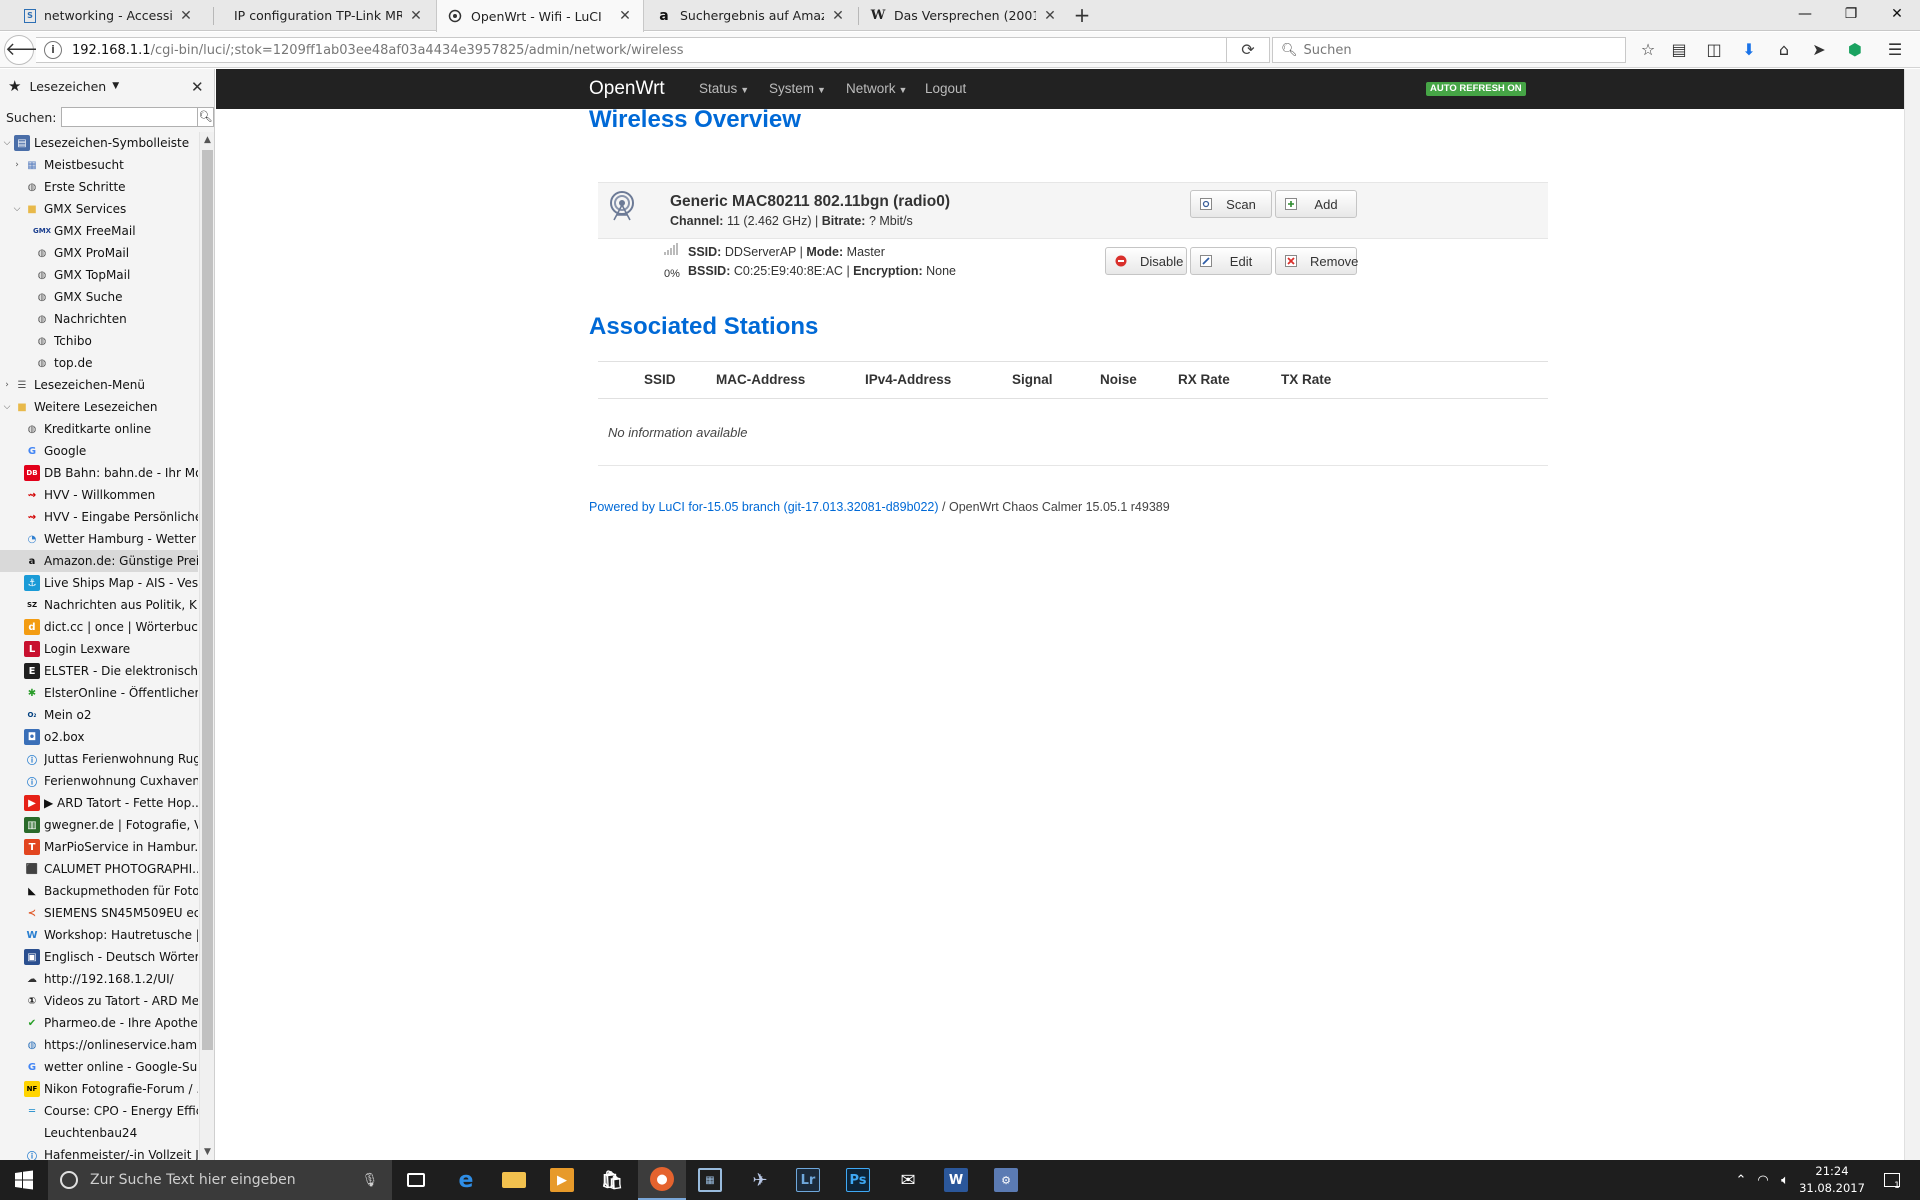 Image resolution: width=1920 pixels, height=1204 pixels. Describe the element at coordinates (129, 117) in the screenshot. I see `sidebar-search-input` at that location.